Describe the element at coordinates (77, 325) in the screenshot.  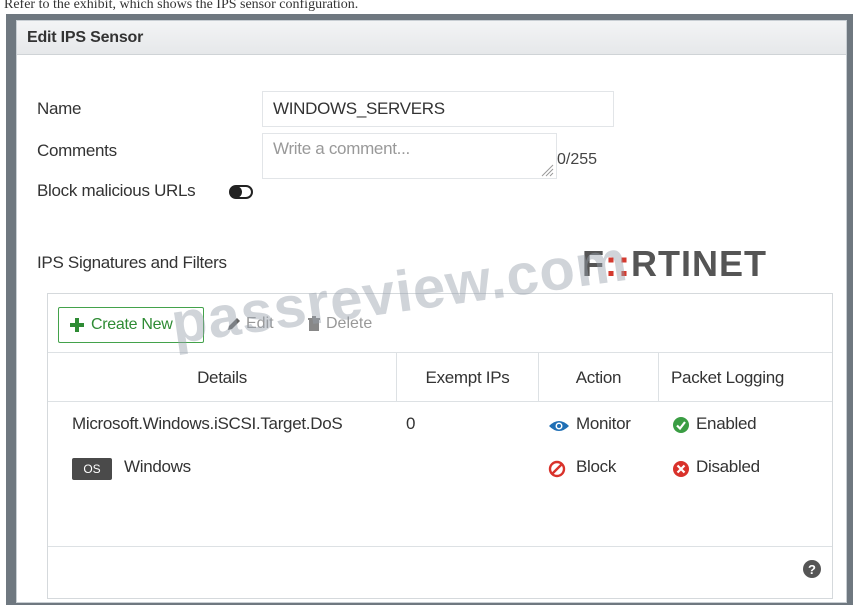
I see `plus-icon` at that location.